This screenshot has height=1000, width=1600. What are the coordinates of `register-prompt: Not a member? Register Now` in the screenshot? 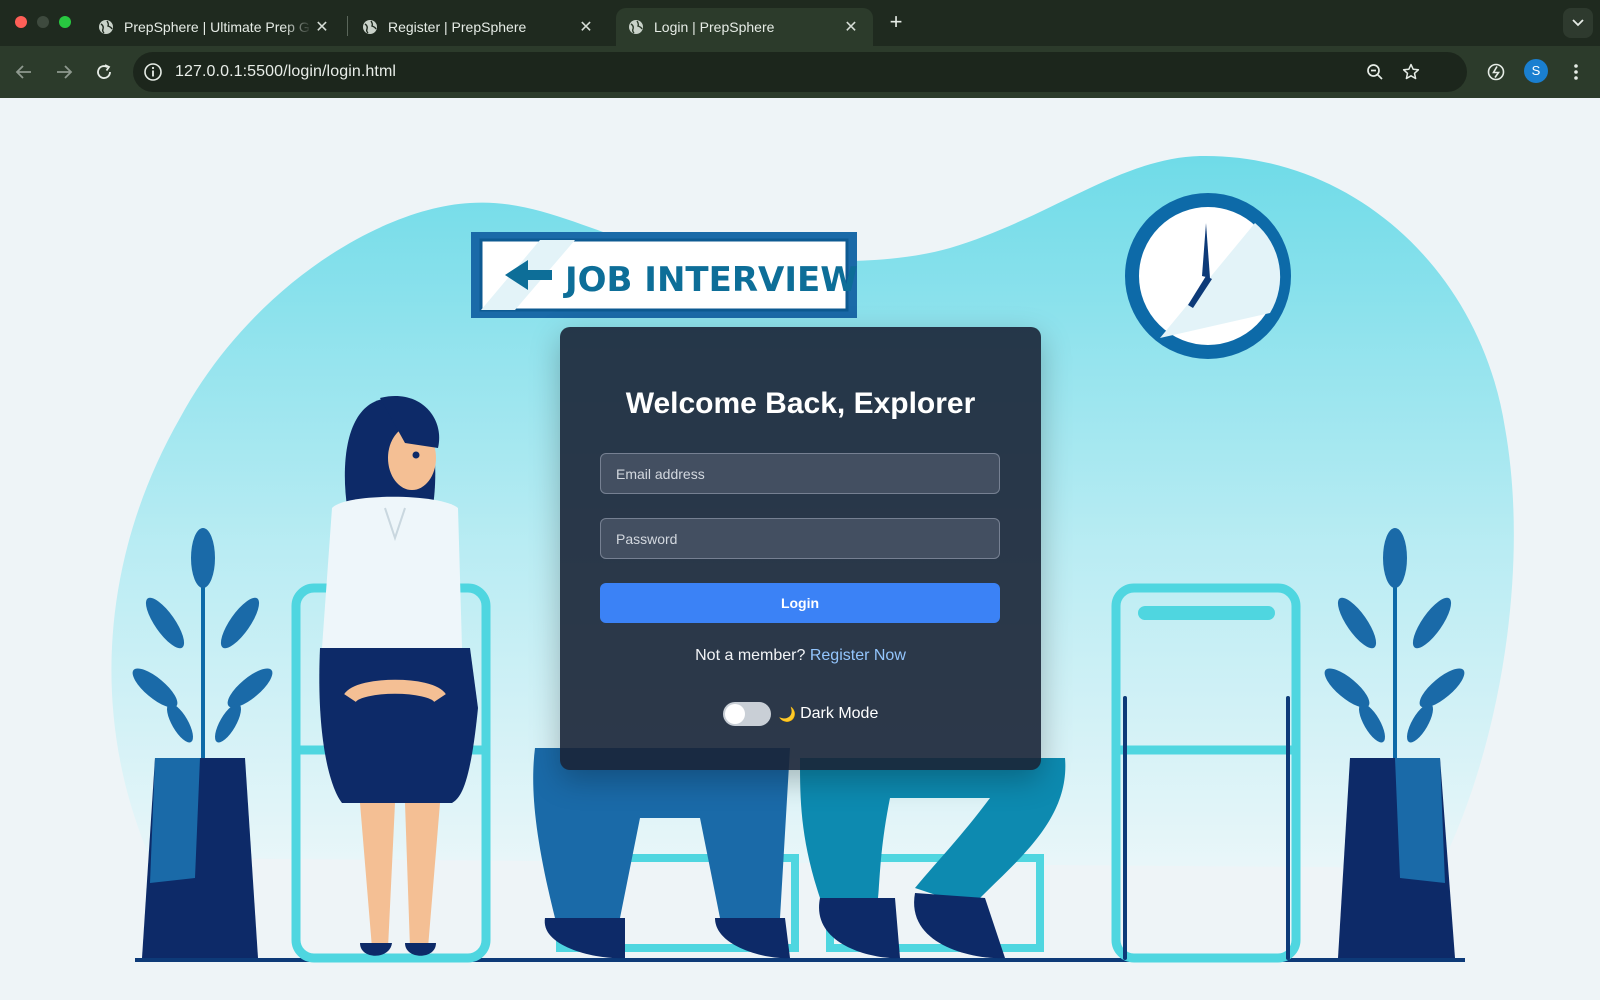 It's located at (800, 656).